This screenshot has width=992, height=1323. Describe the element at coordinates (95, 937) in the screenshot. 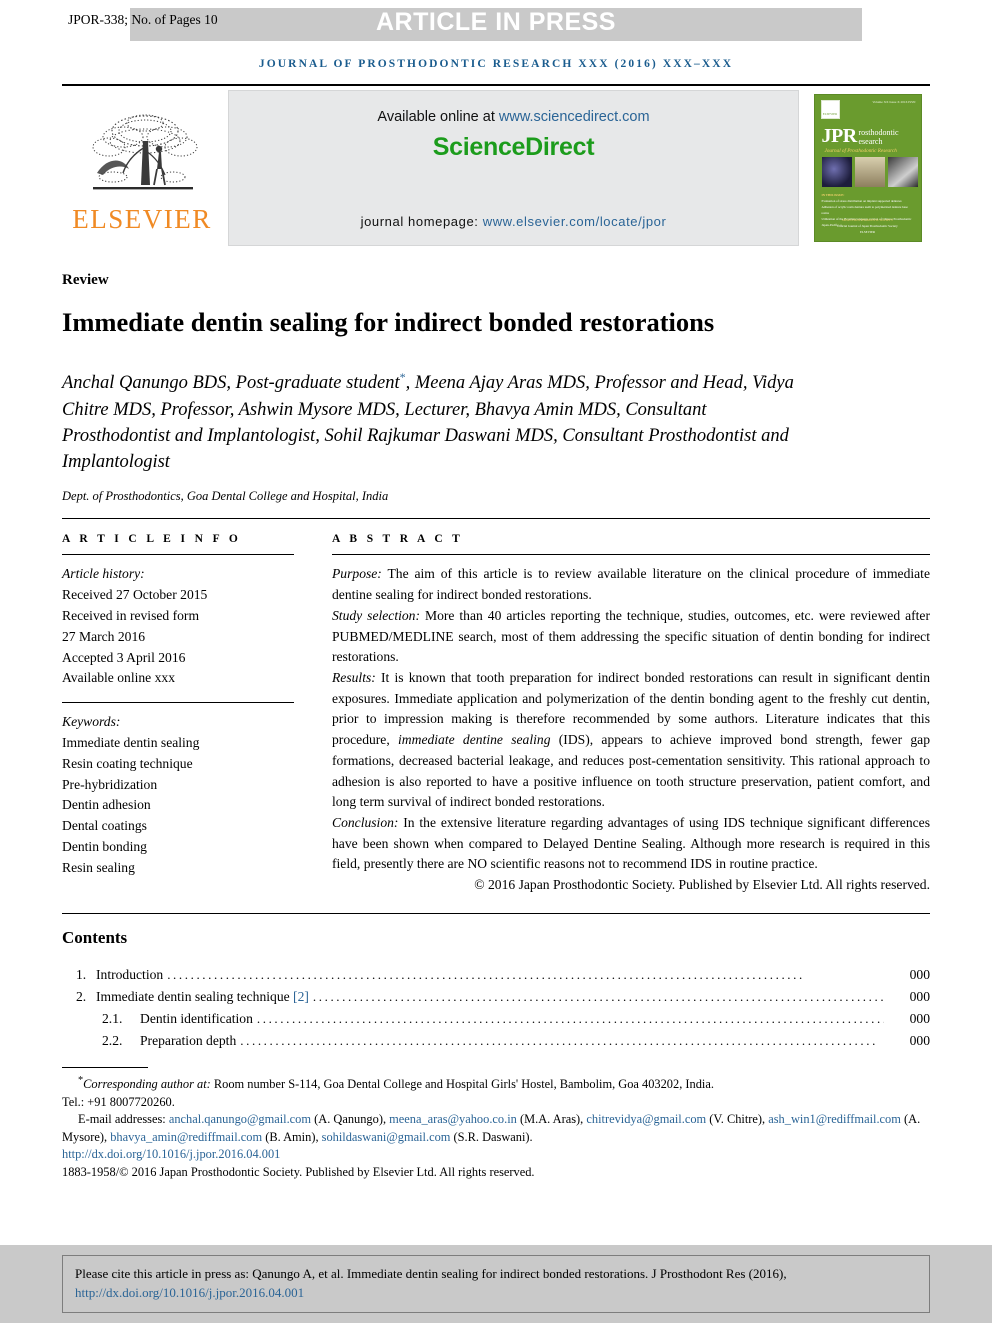

I see `contents-heading: Contents` at that location.